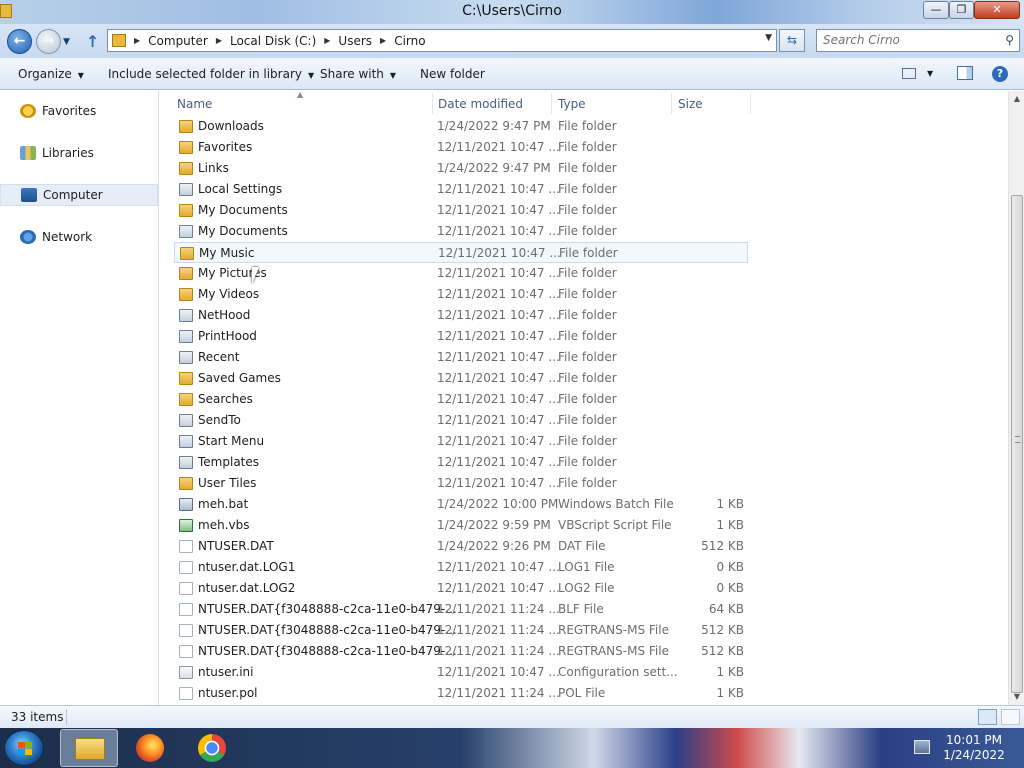 The width and height of the screenshot is (1024, 768). I want to click on preview-pane-icon, so click(965, 73).